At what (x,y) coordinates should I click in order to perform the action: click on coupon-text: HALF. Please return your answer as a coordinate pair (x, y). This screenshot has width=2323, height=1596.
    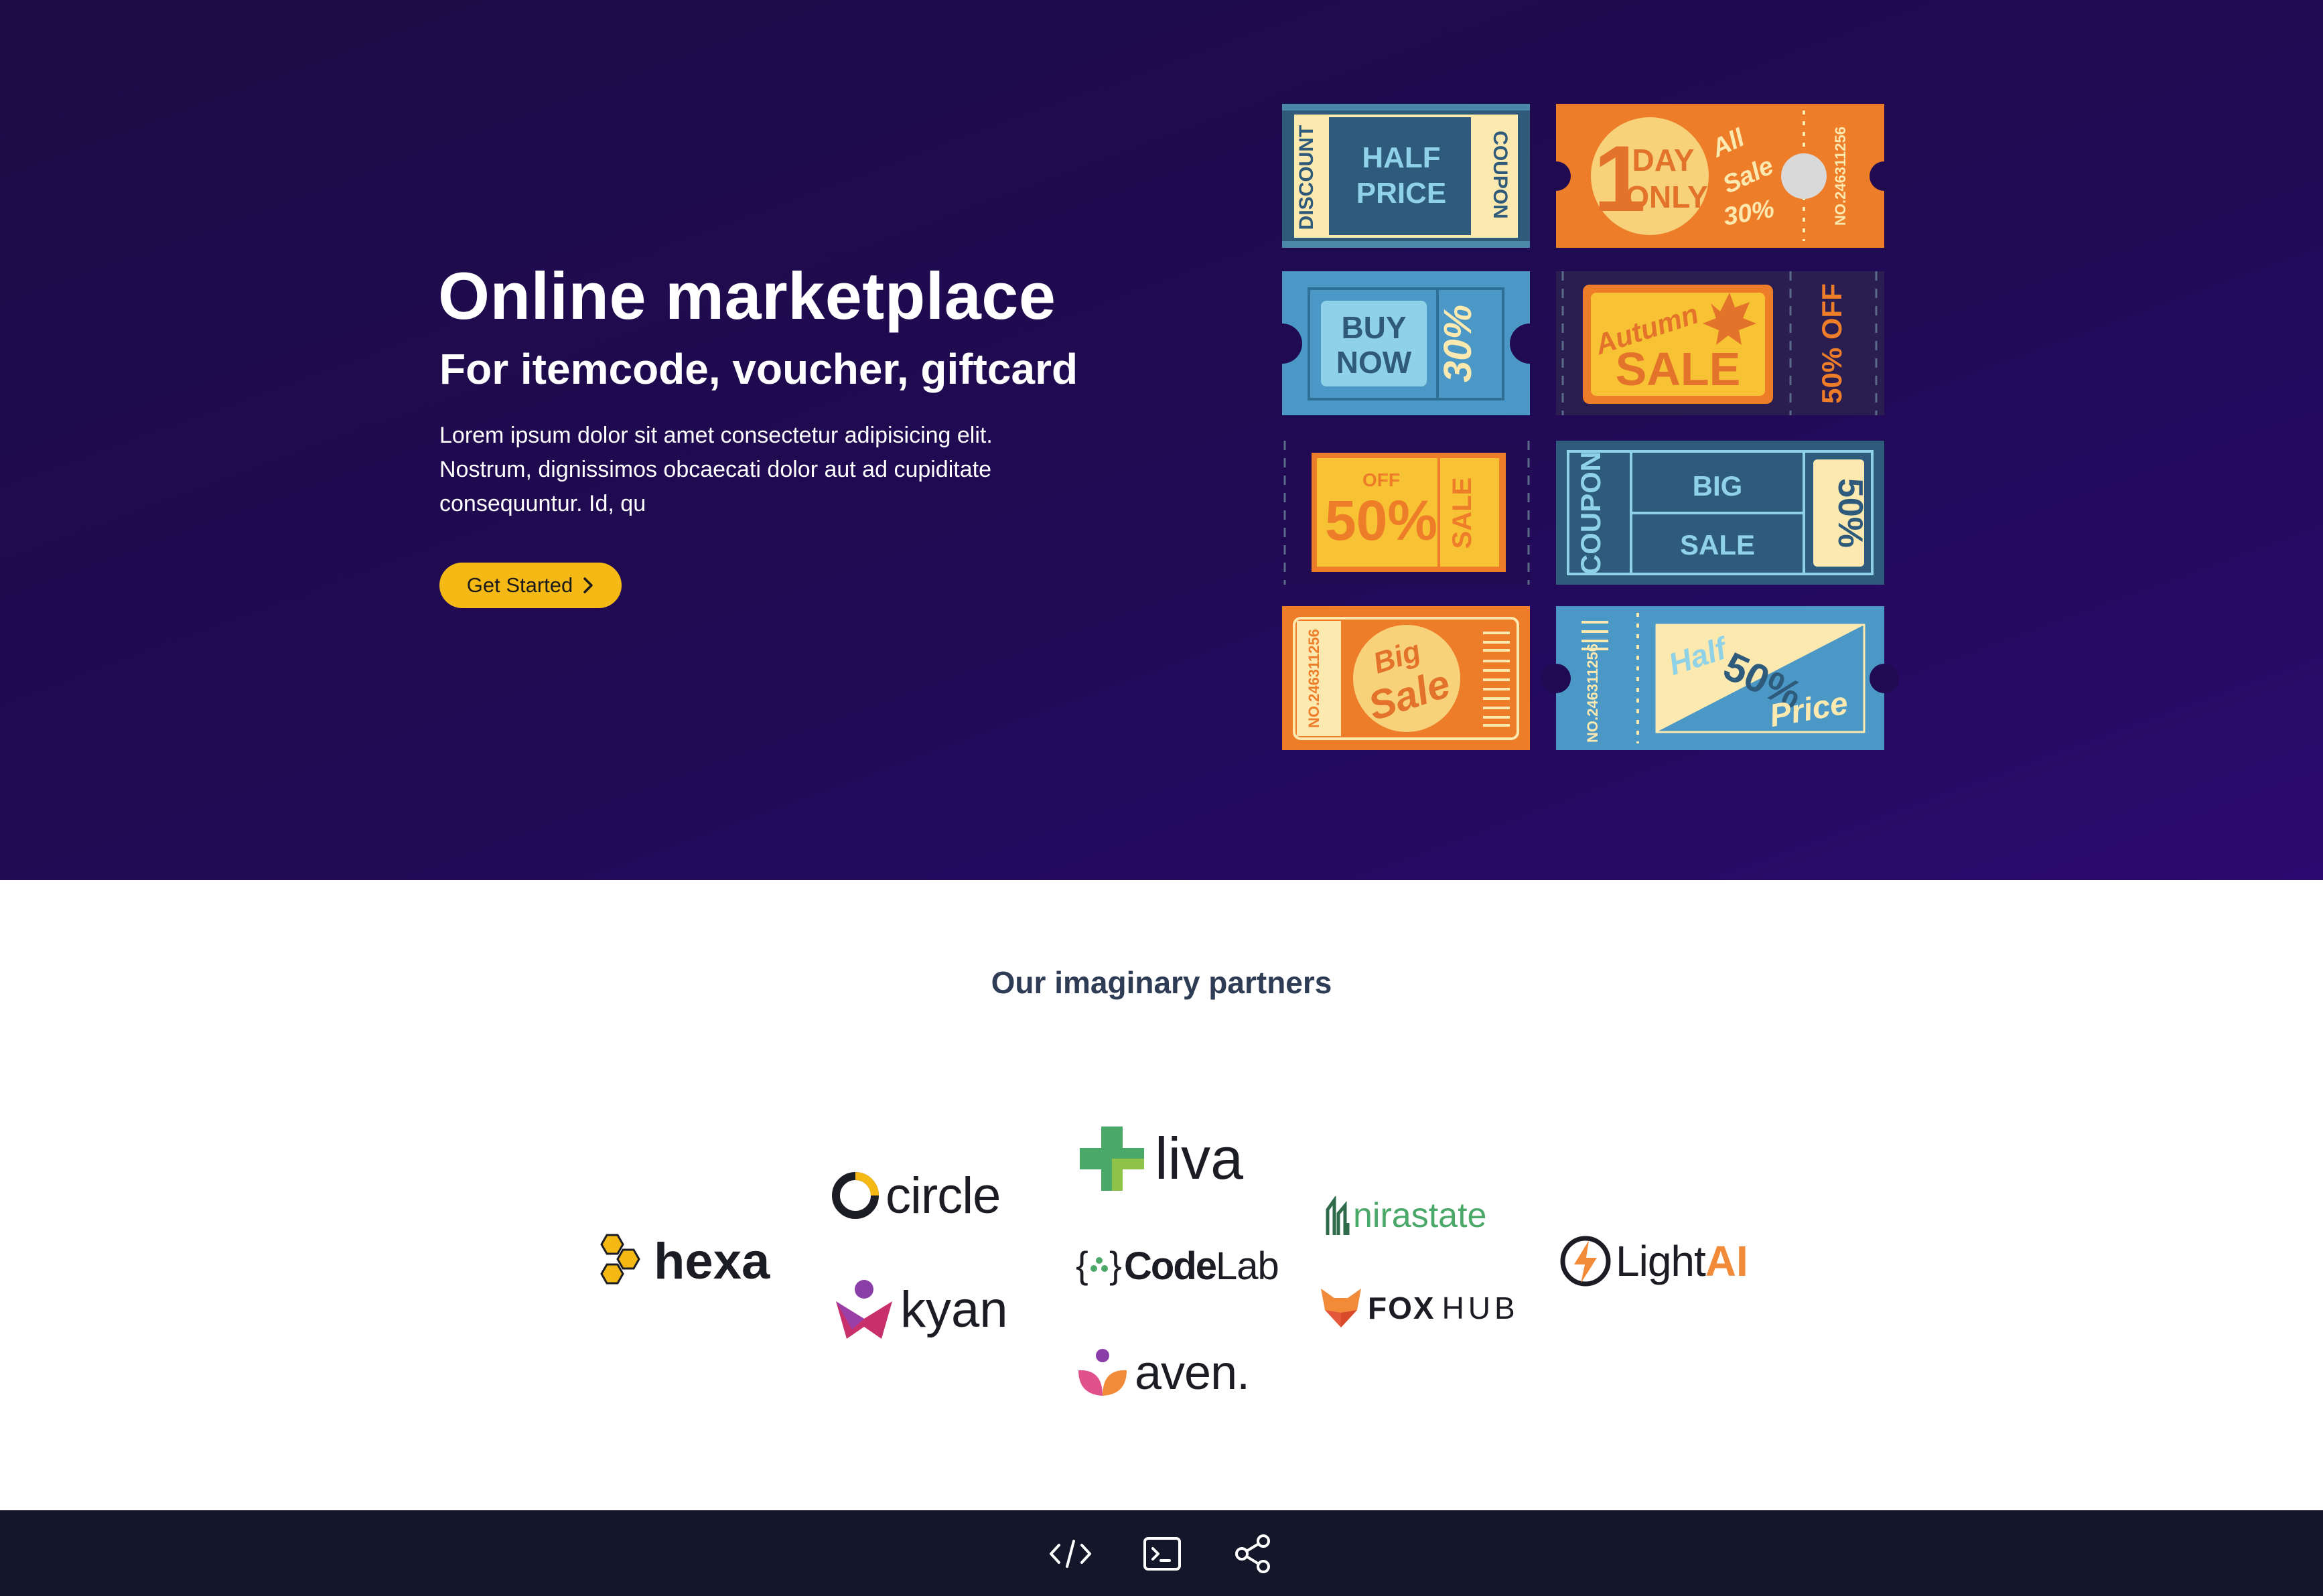
    Looking at the image, I should click on (1401, 157).